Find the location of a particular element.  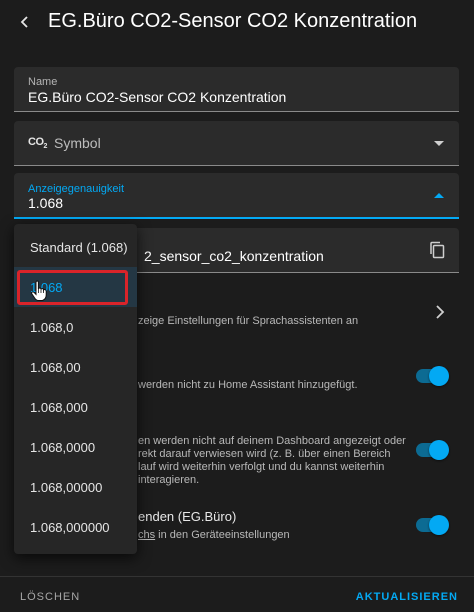

dropdown-option: Standard (1.068) is located at coordinates (75, 247).